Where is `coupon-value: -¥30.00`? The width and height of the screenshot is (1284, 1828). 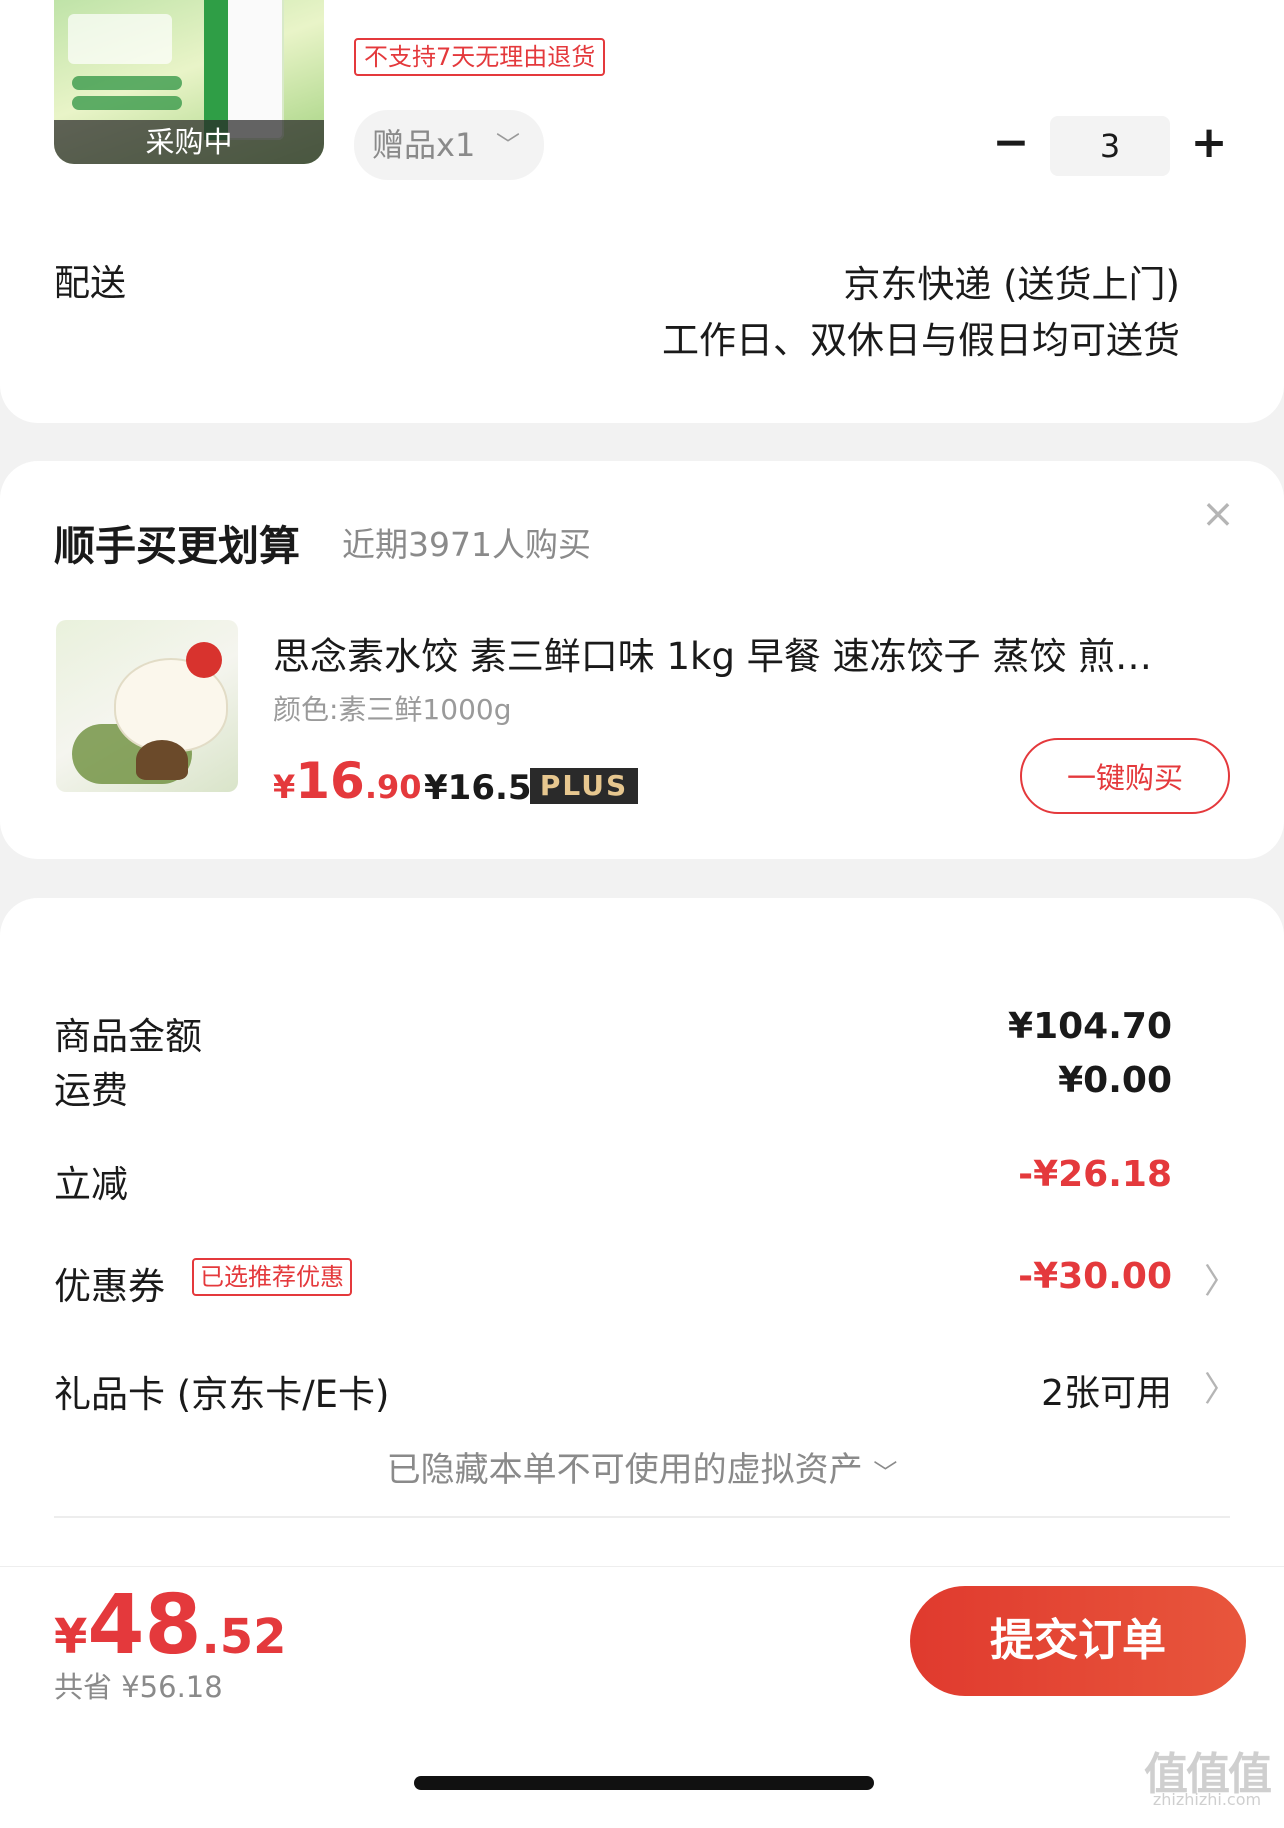
coupon-value: -¥30.00 is located at coordinates (1095, 1276).